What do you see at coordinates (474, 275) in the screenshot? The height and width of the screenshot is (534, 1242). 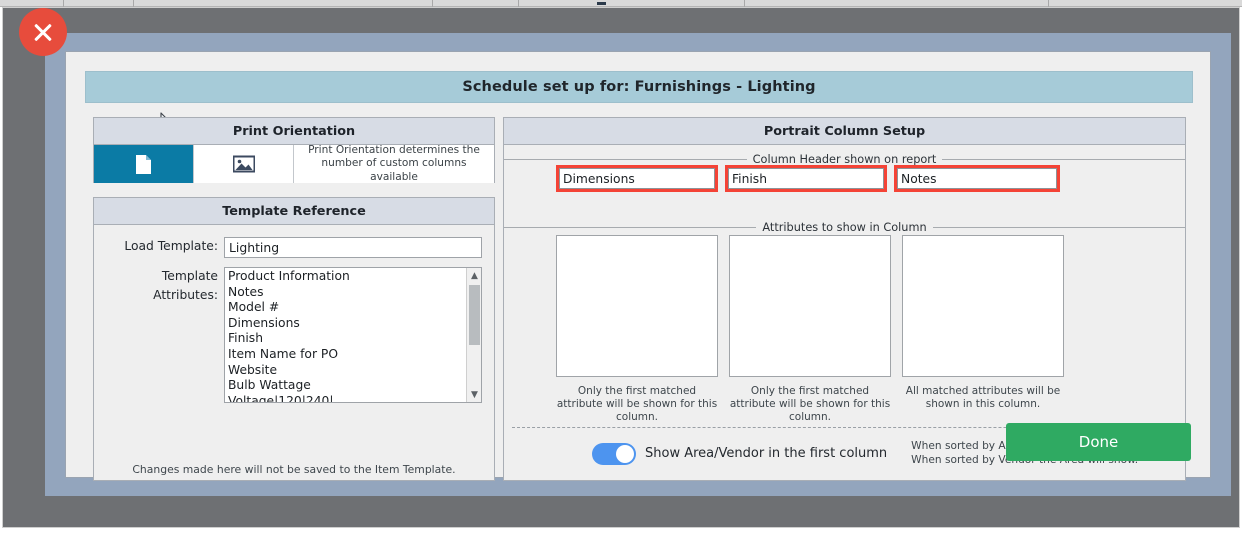 I see `caret-up-icon: ▲` at bounding box center [474, 275].